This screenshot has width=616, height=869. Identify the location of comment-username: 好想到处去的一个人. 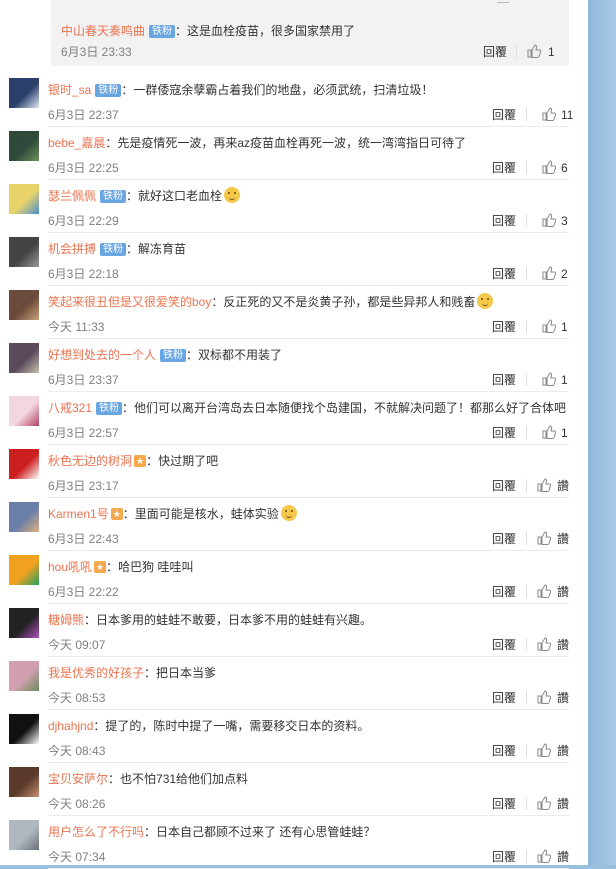
(102, 355).